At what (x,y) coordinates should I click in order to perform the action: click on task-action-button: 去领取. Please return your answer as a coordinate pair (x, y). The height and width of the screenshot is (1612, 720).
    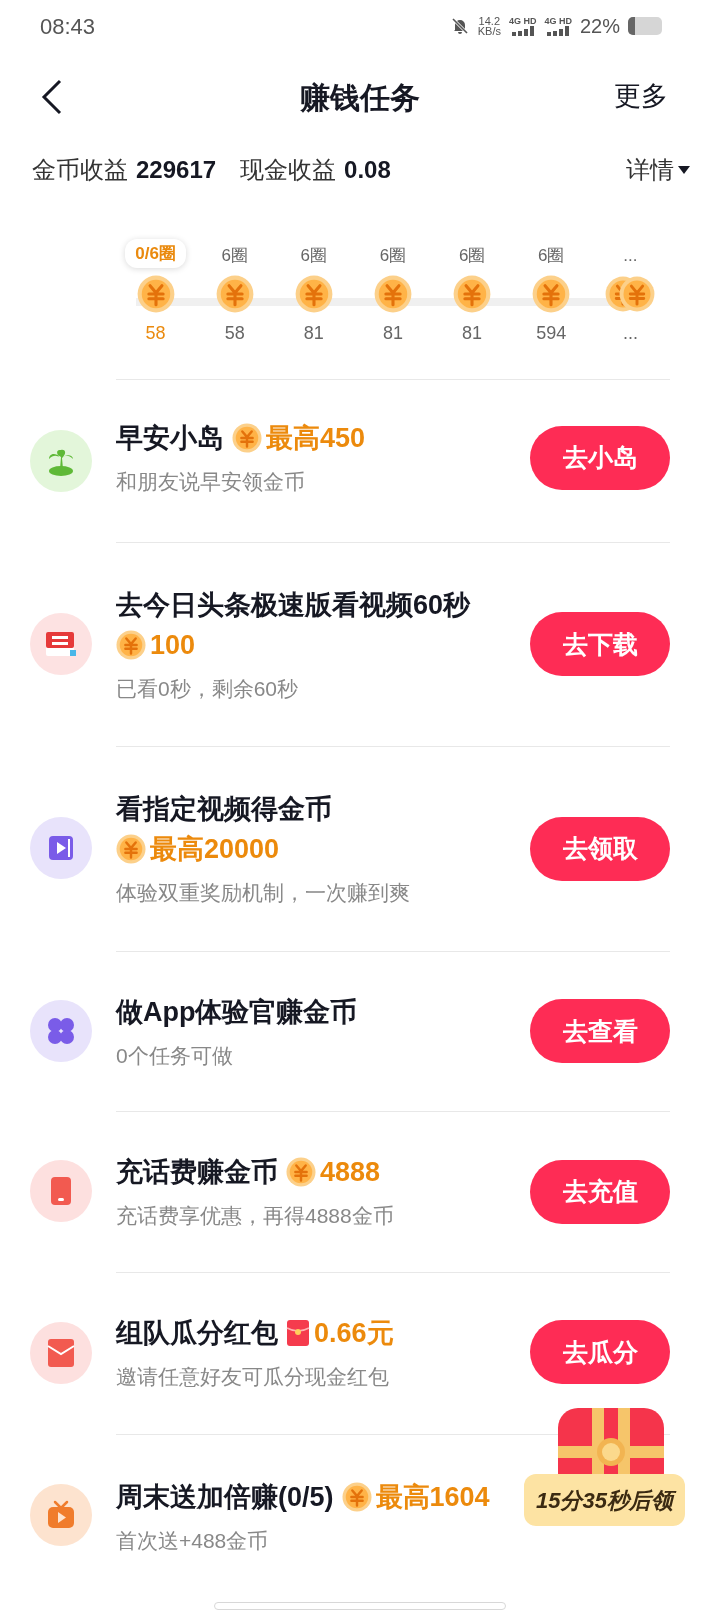
    Looking at the image, I should click on (600, 848).